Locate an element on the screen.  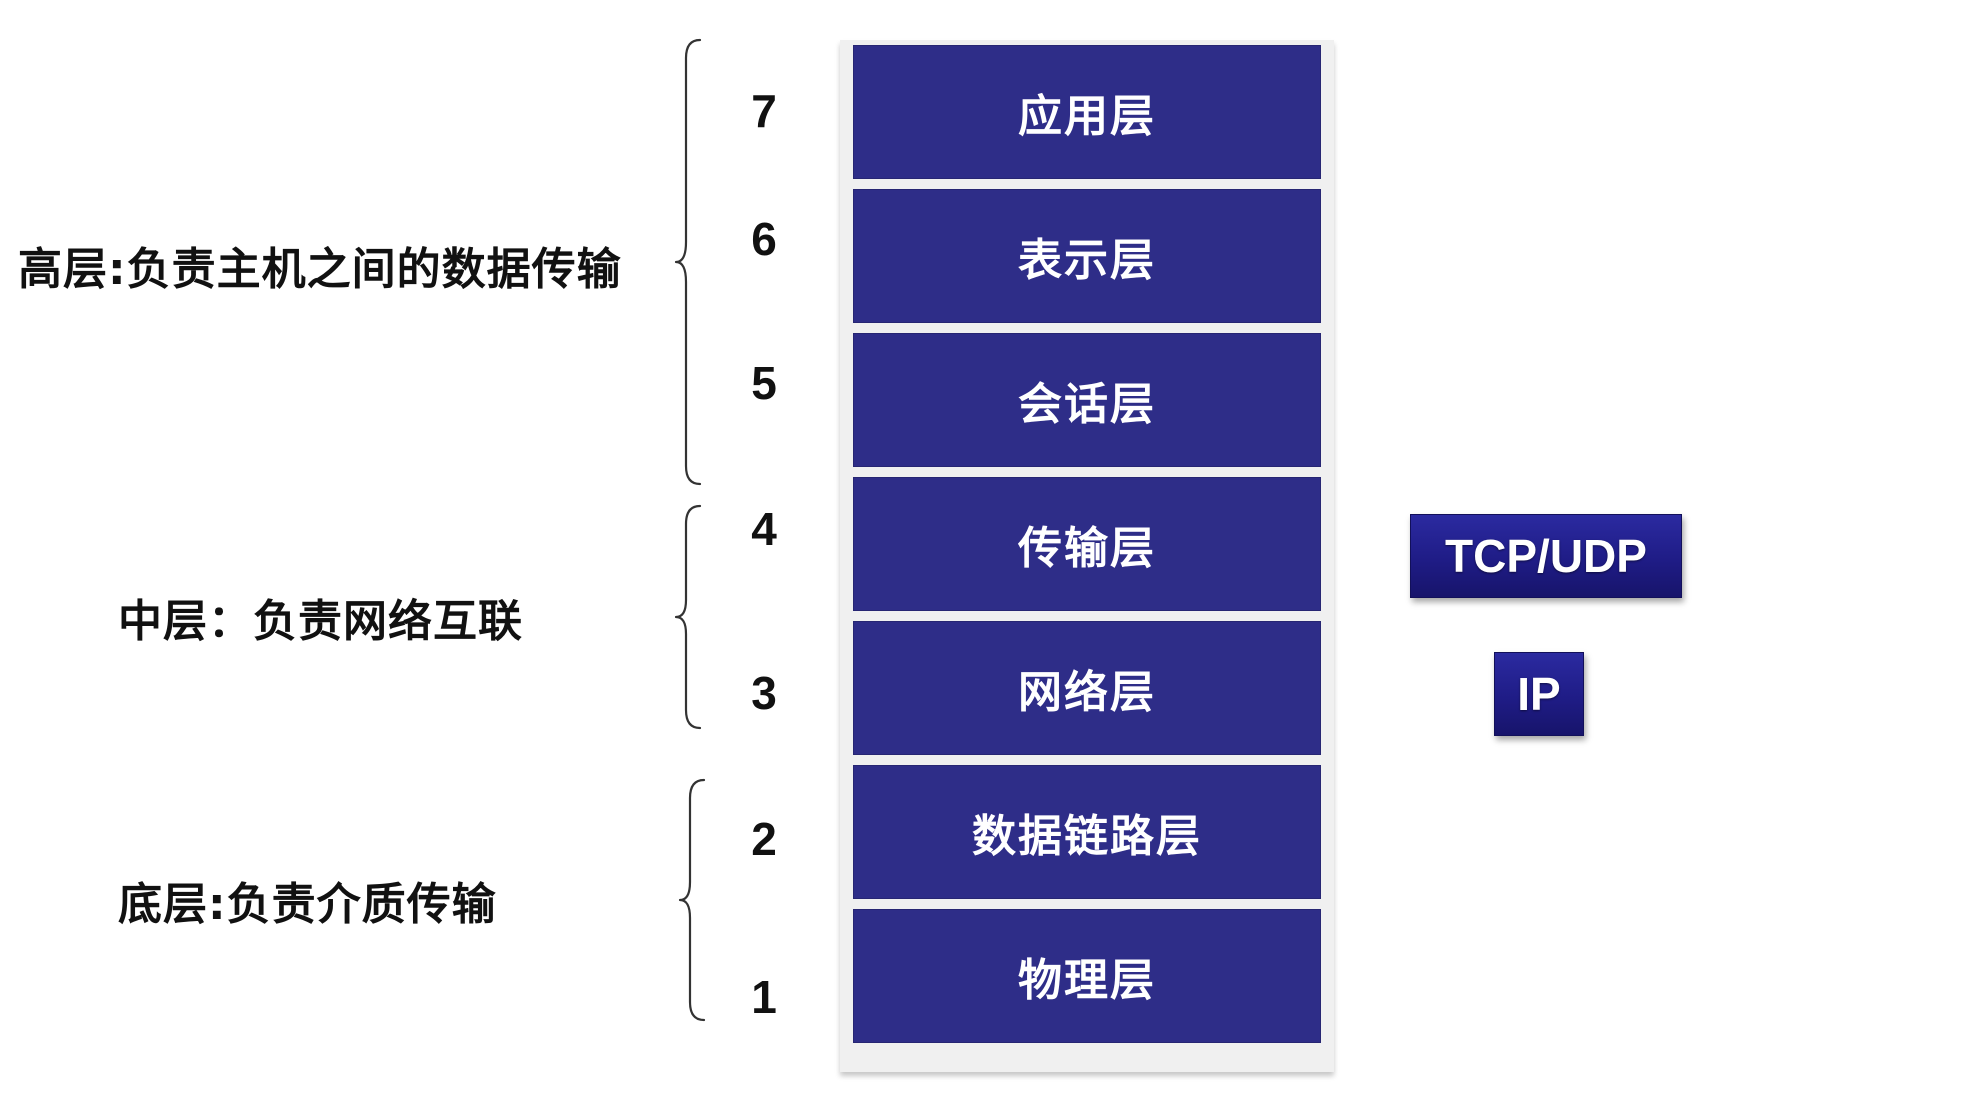
layer-presentation: 表示层 is located at coordinates (1087, 256).